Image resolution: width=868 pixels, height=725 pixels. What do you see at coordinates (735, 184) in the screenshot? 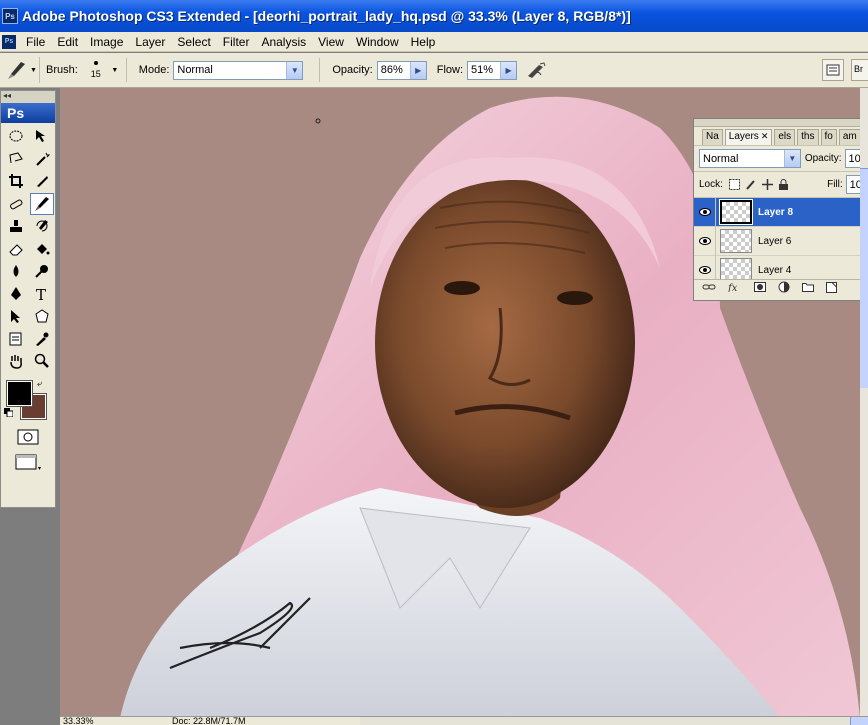
I see `lock-transparency-icon` at bounding box center [735, 184].